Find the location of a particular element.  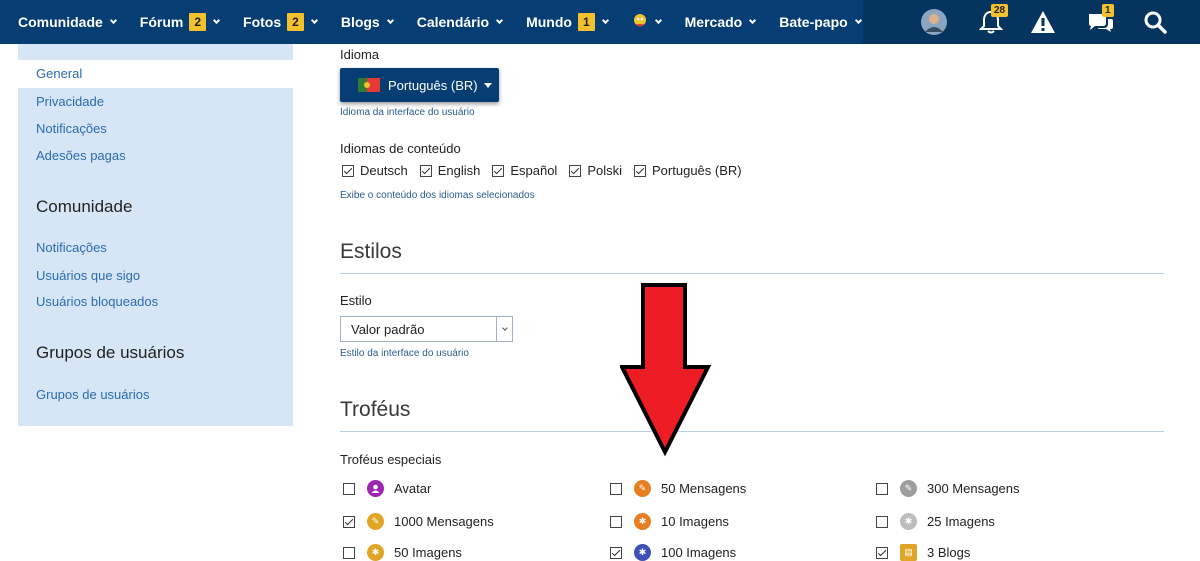

nav-blogs: Blogs is located at coordinates (367, 22).